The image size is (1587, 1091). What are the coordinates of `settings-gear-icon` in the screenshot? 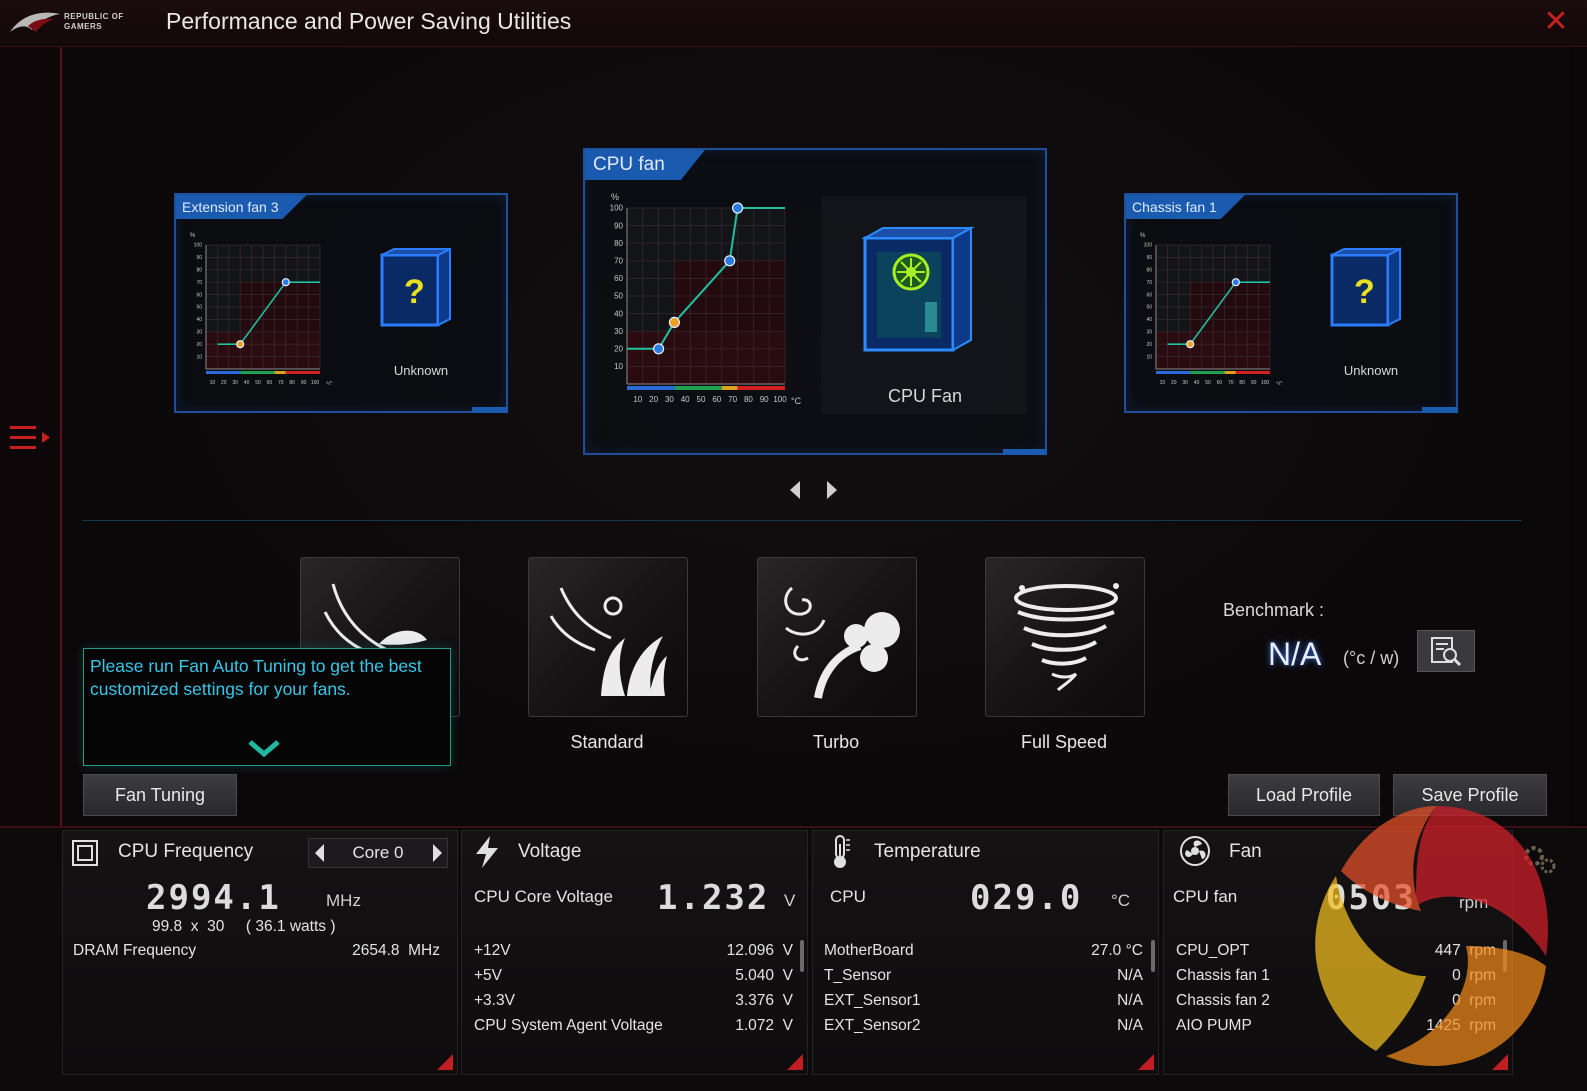 It's located at (1540, 860).